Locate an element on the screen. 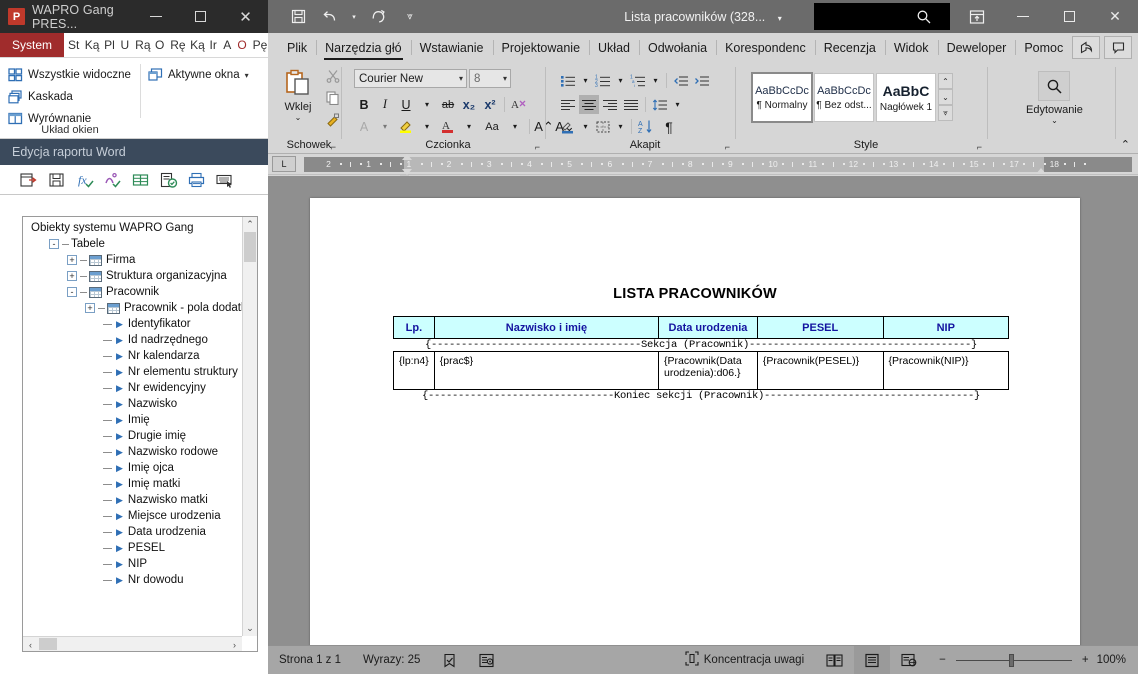  show-marks-icon: ¶ is located at coordinates (669, 126).